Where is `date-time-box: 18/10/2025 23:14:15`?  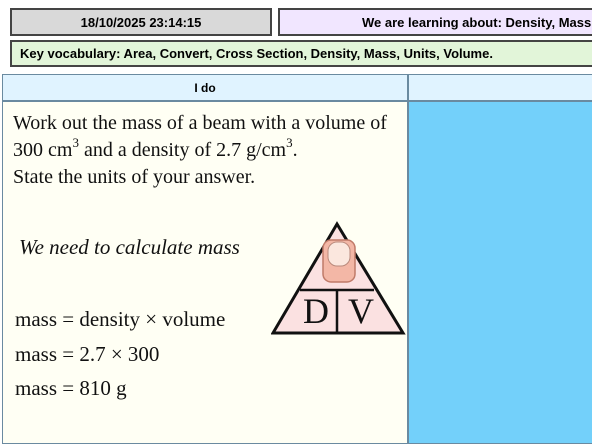 date-time-box: 18/10/2025 23:14:15 is located at coordinates (141, 22).